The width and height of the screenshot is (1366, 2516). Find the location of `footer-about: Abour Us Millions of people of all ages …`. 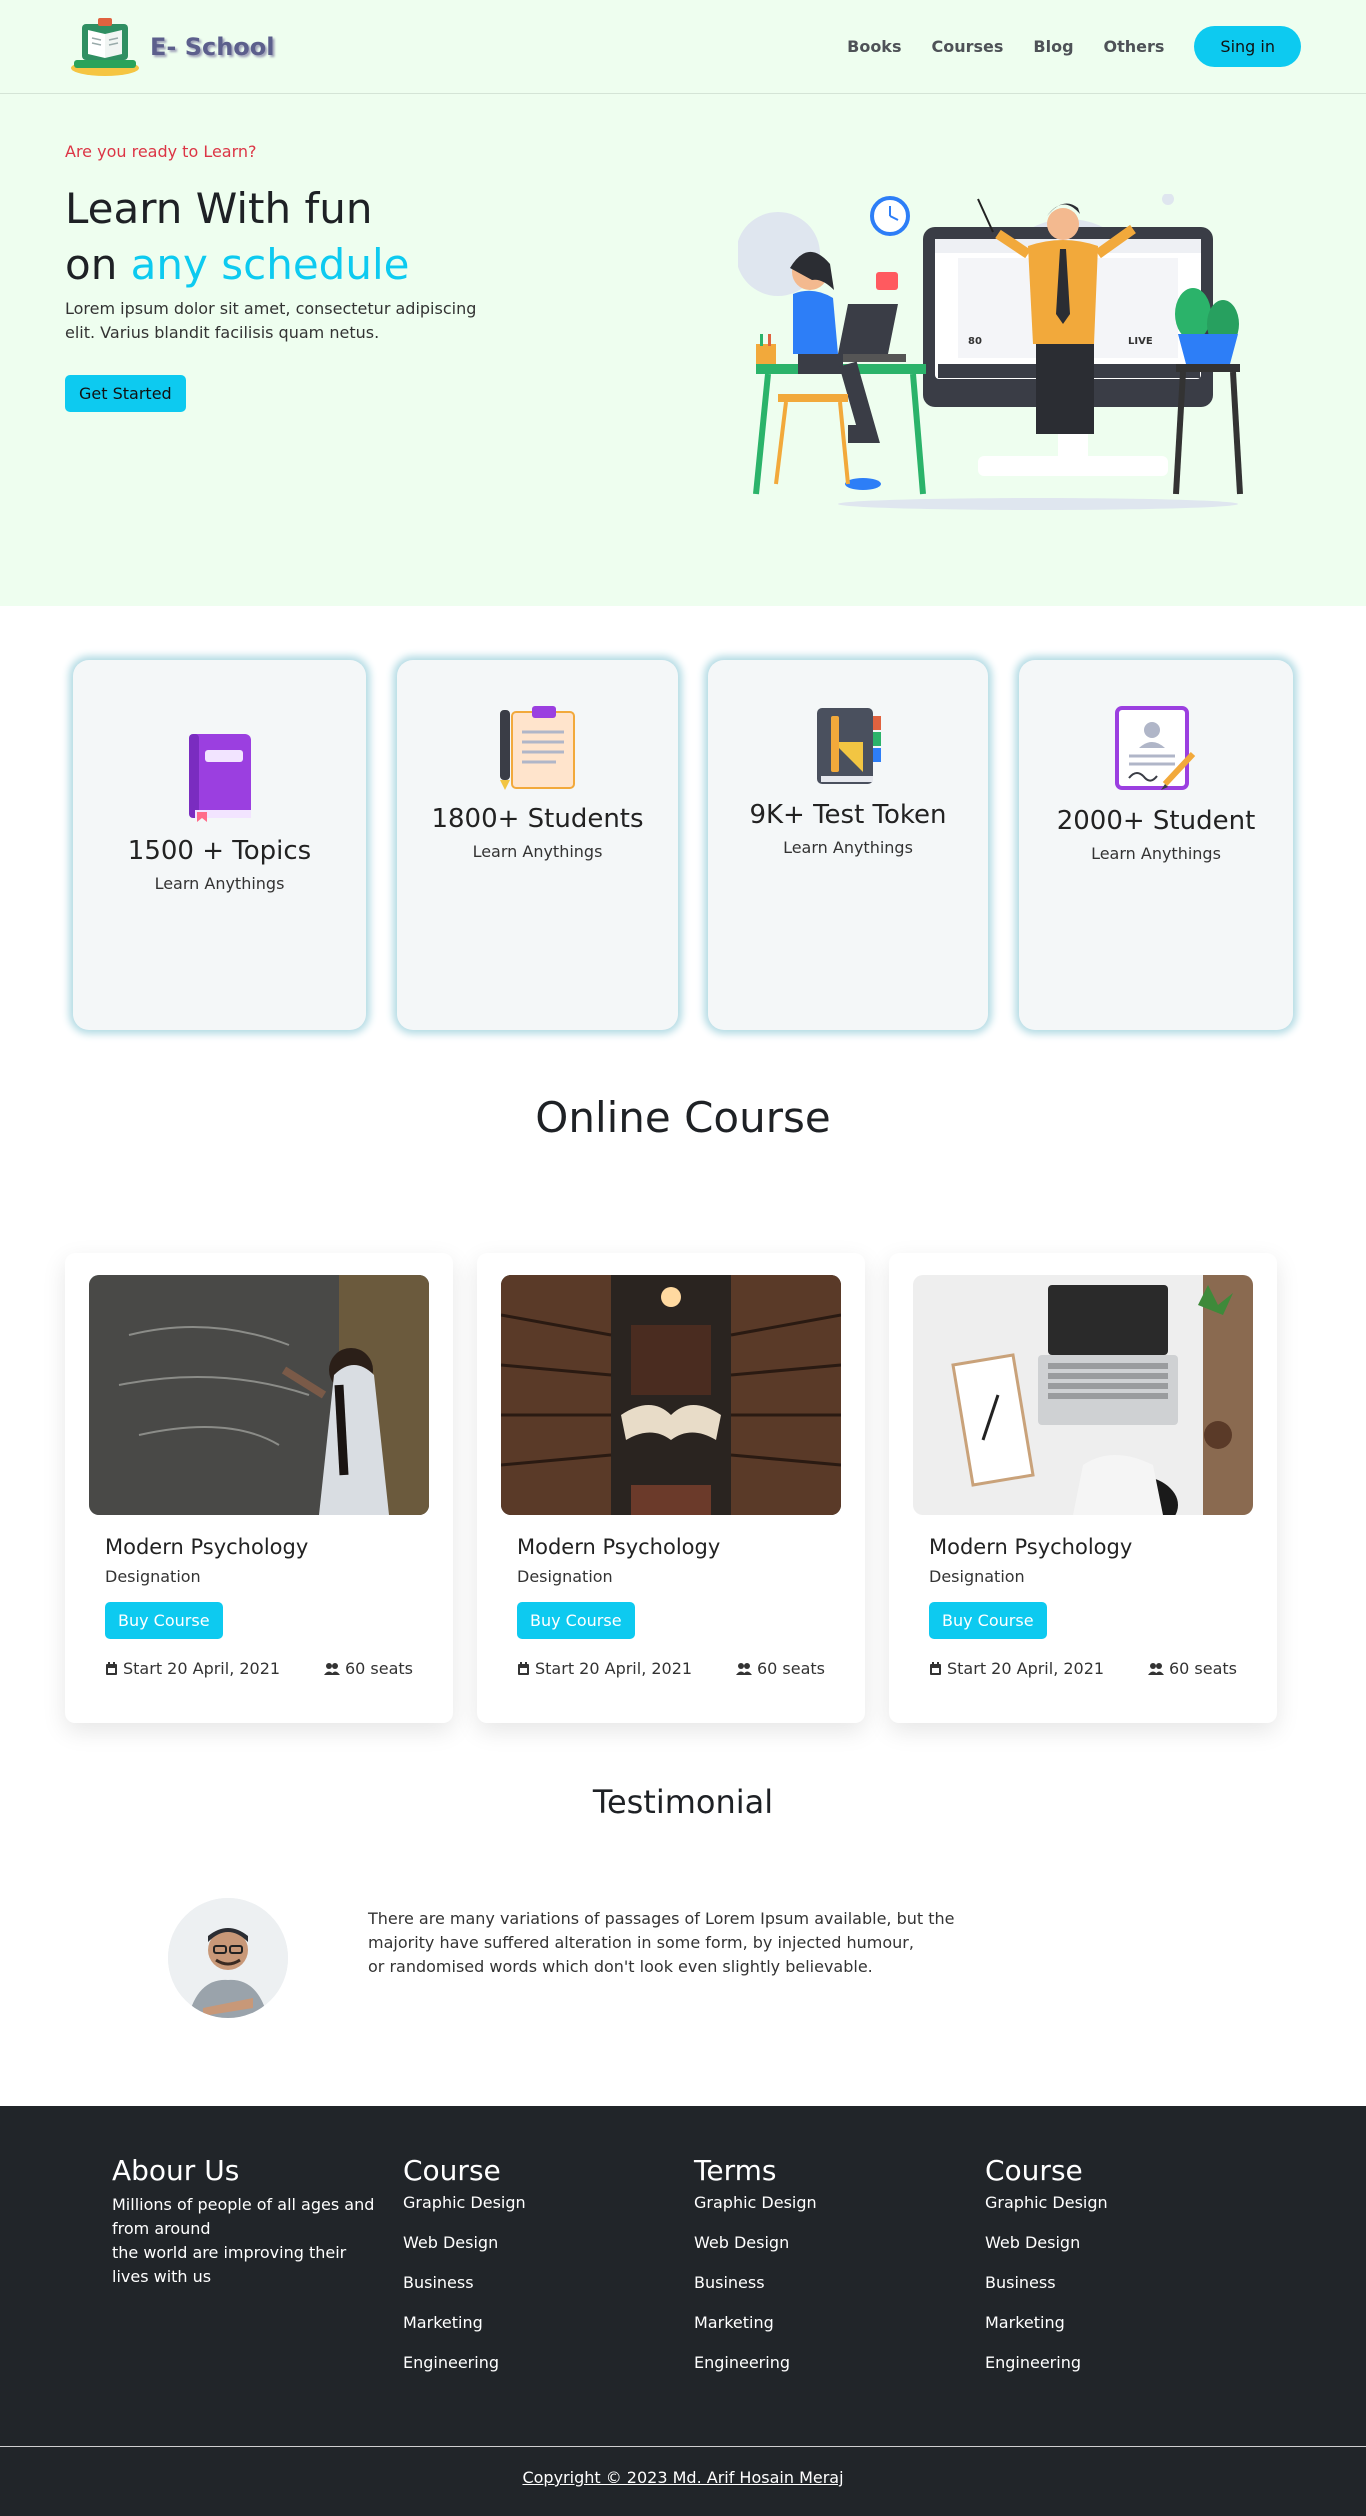

footer-about: Abour Us Millions of people of all ages … is located at coordinates (257, 2272).